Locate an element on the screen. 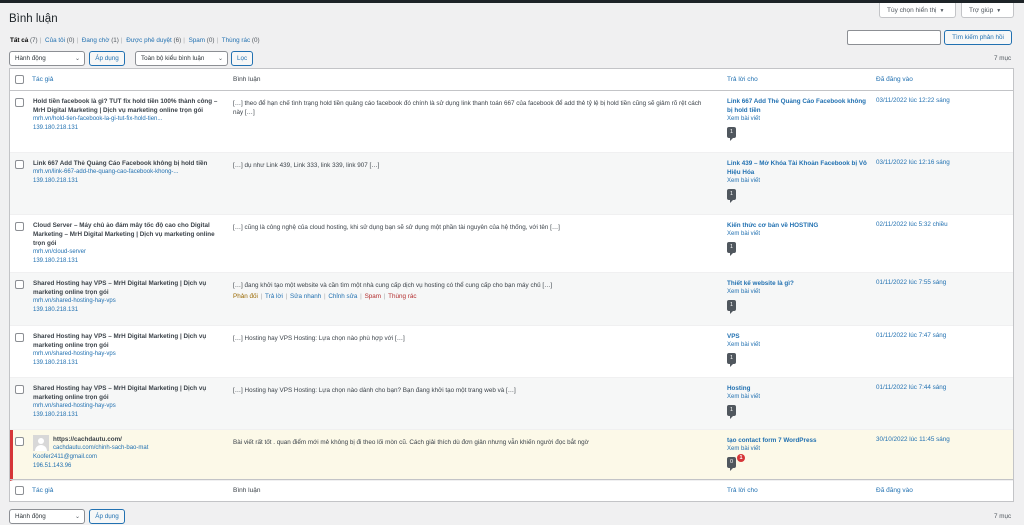  column-date: Đã đăng vào is located at coordinates (894, 79).